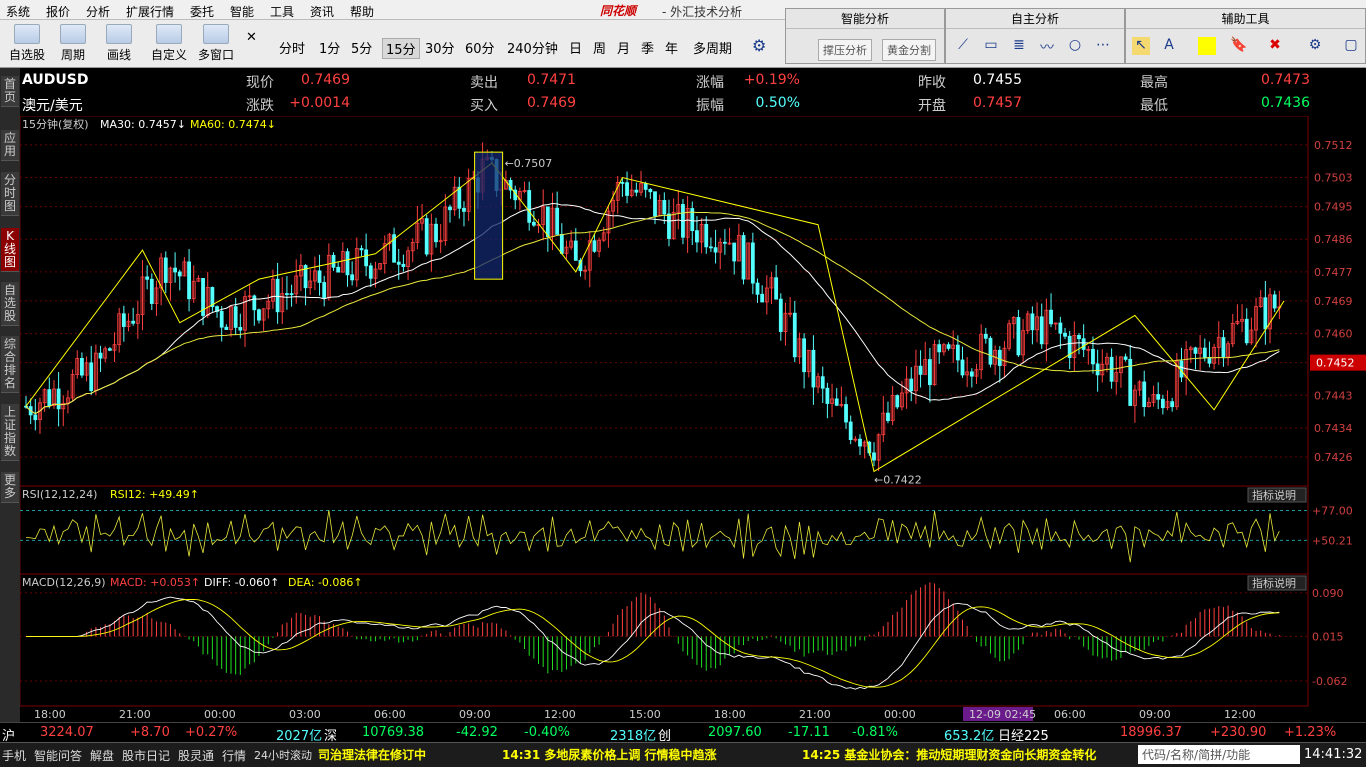  What do you see at coordinates (10, 432) in the screenshot?
I see `sidebar-shindex: 上证指数` at bounding box center [10, 432].